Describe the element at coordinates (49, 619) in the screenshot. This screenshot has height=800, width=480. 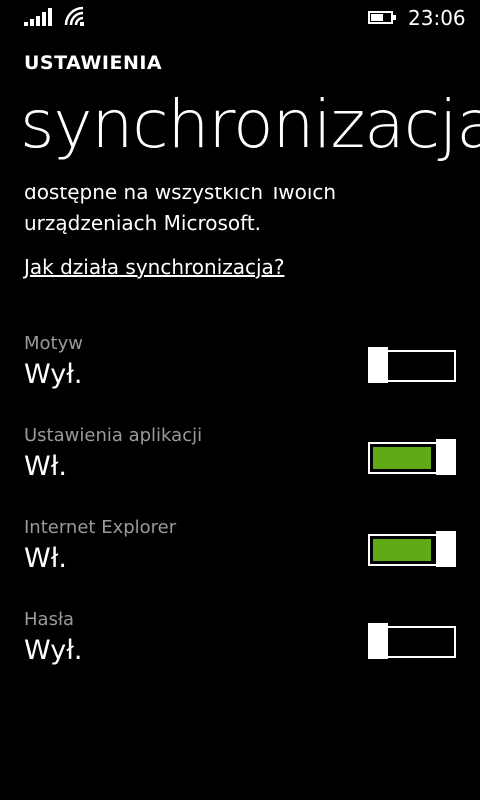
I see `setting-label: Hasła` at that location.